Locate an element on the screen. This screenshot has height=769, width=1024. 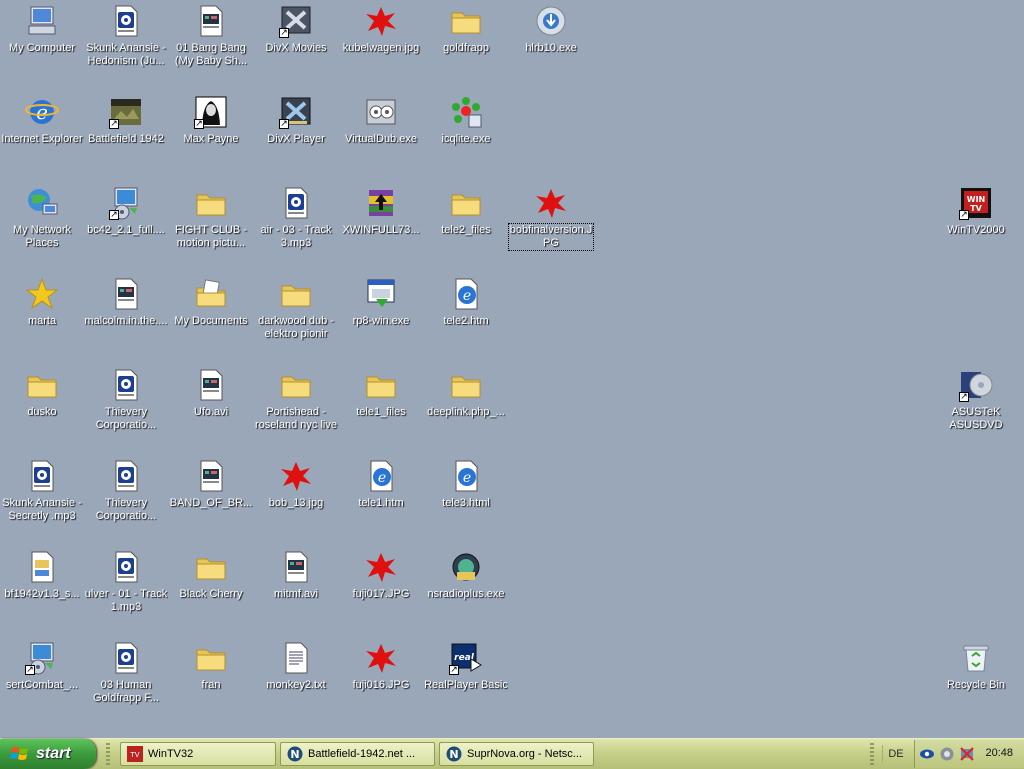
desktop-icon: ↗ ASUSTeK ASUSDVD is located at coordinates (976, 409).